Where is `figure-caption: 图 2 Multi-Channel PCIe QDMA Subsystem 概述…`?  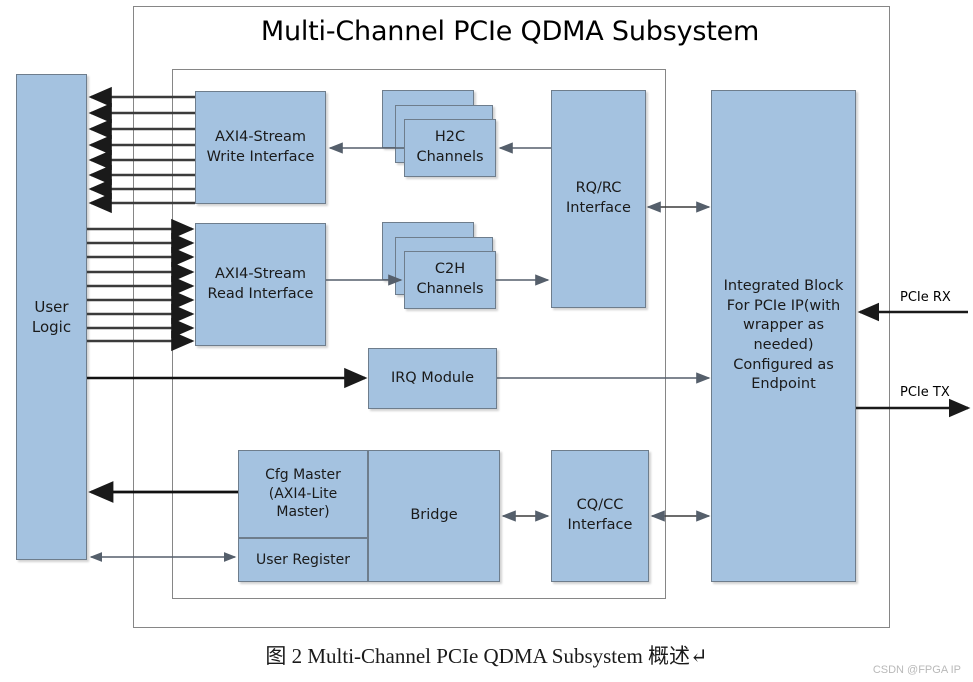
figure-caption: 图 2 Multi-Channel PCIe QDMA Subsystem 概述… is located at coordinates (486, 656).